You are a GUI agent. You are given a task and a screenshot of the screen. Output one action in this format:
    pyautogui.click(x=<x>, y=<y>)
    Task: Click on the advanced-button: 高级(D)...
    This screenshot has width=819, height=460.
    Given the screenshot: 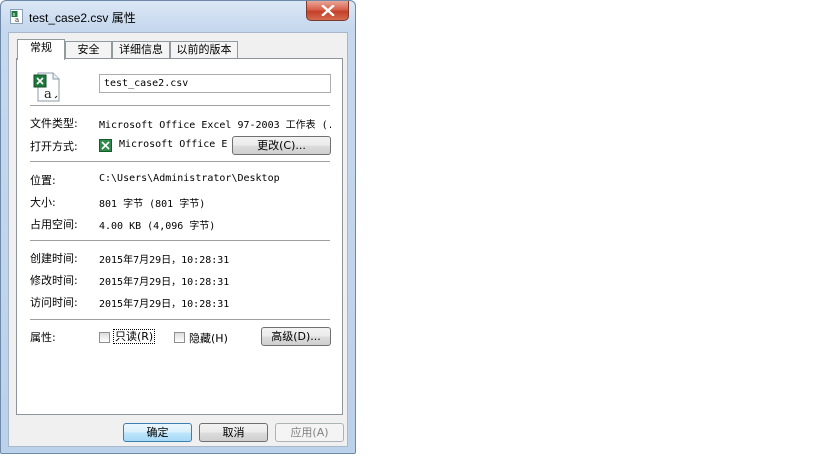 What is the action you would take?
    pyautogui.click(x=296, y=336)
    